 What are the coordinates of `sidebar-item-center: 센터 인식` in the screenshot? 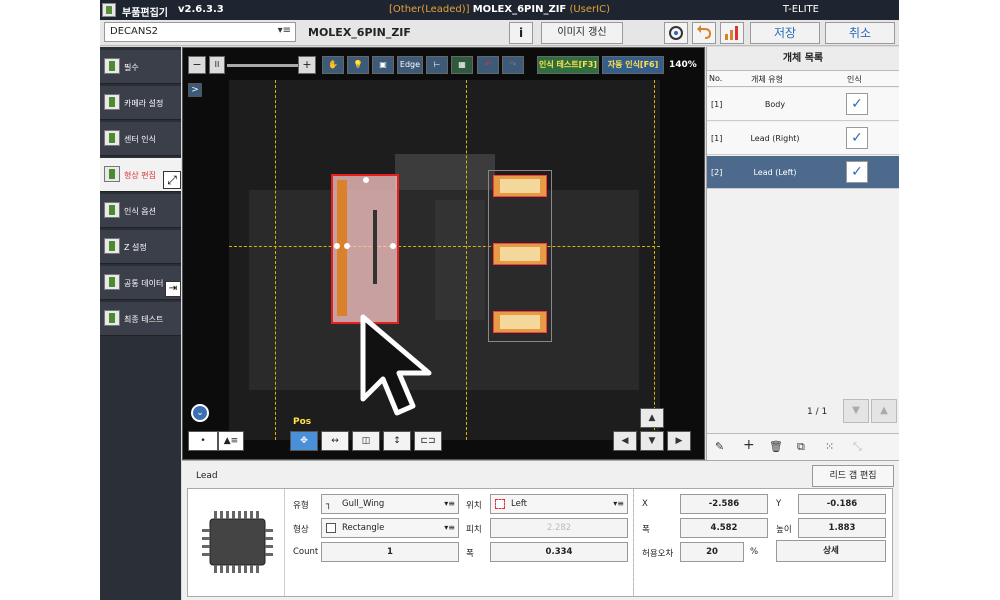 It's located at (140, 139).